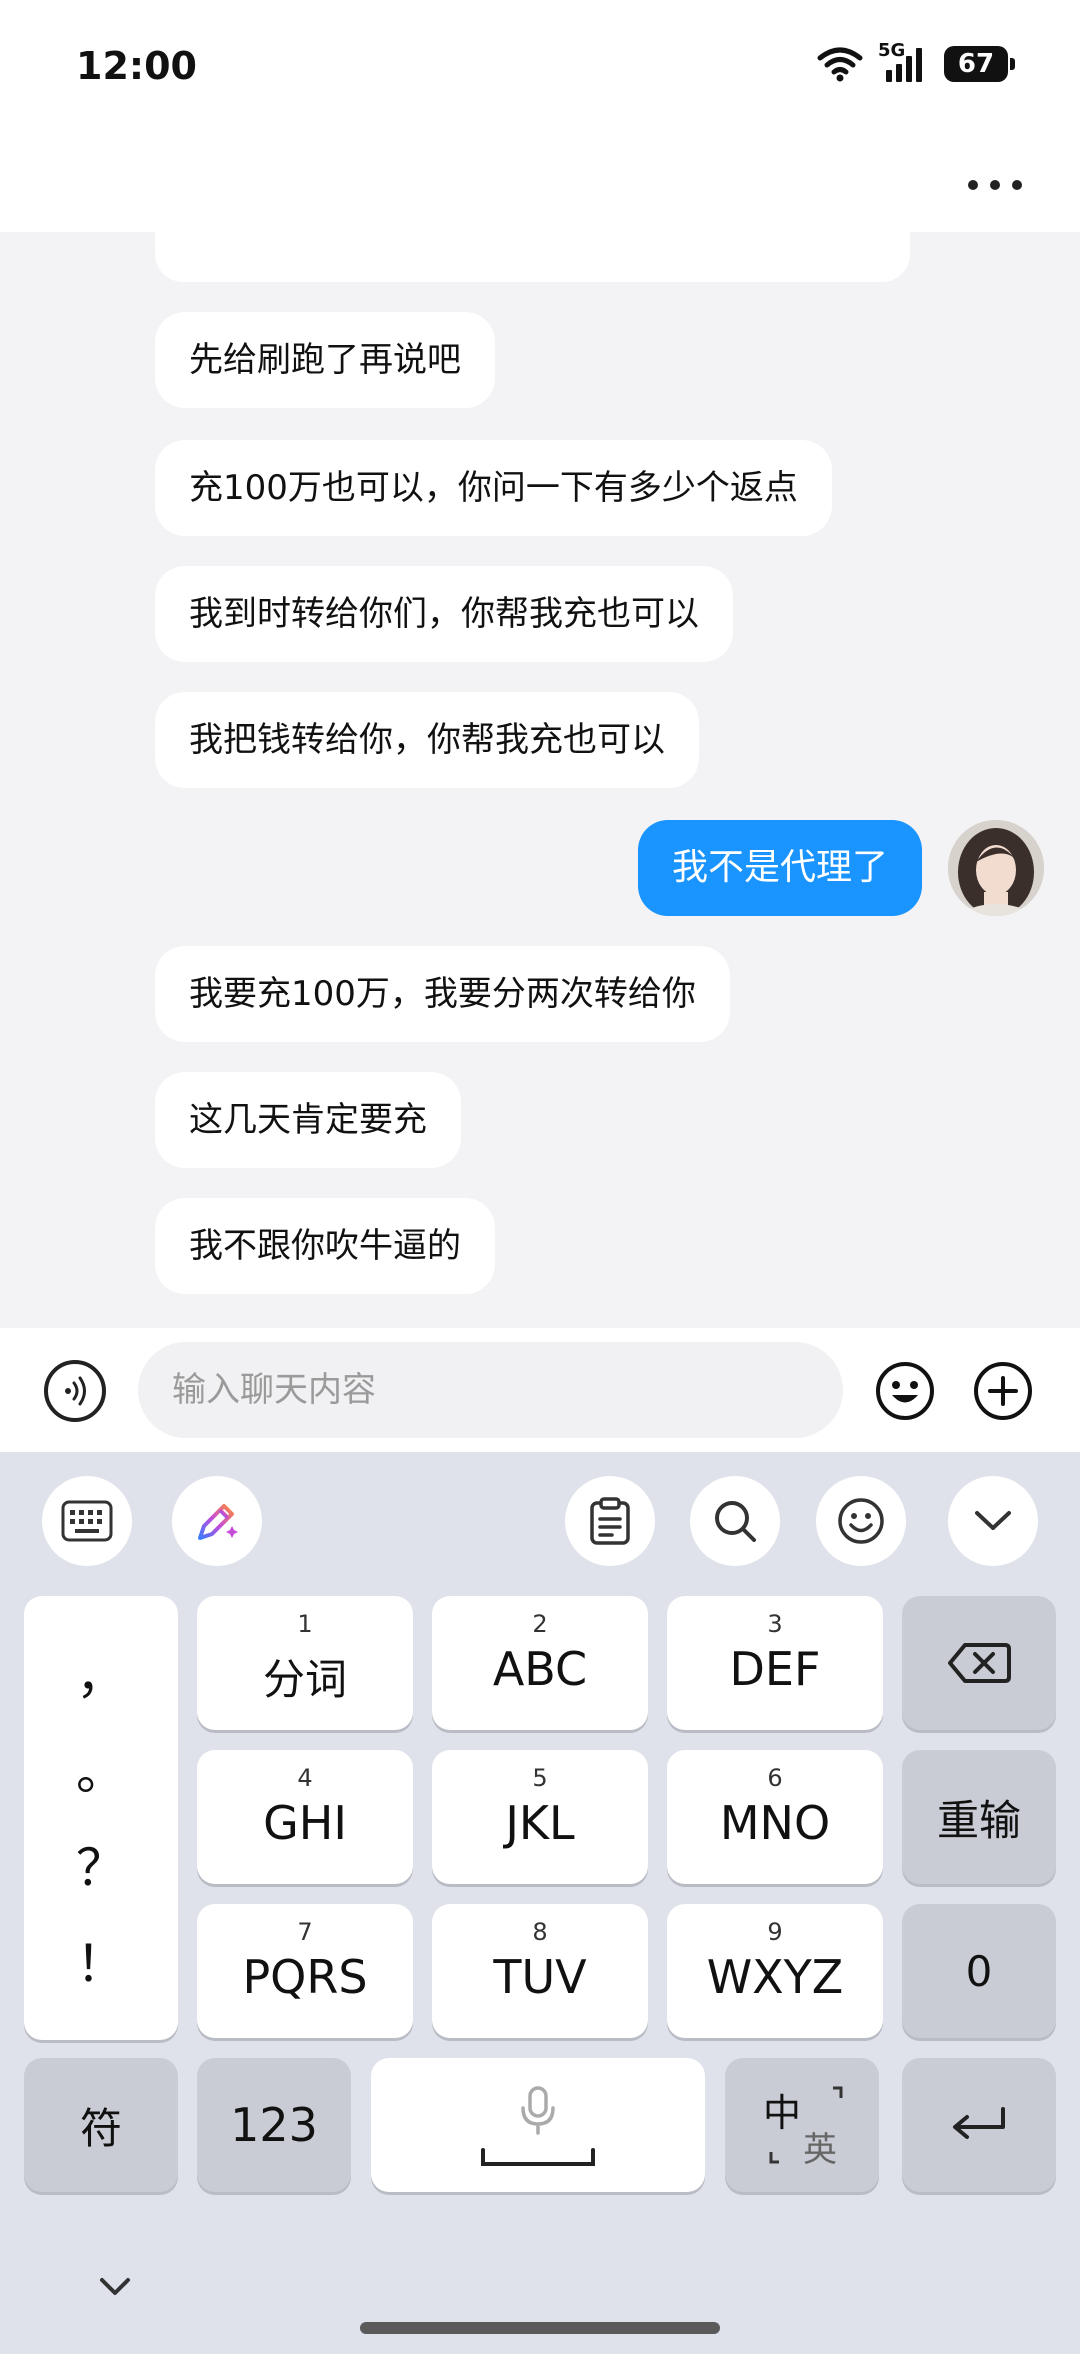 This screenshot has width=1080, height=2354. Describe the element at coordinates (136, 66) in the screenshot. I see `status-time: 12:00` at that location.